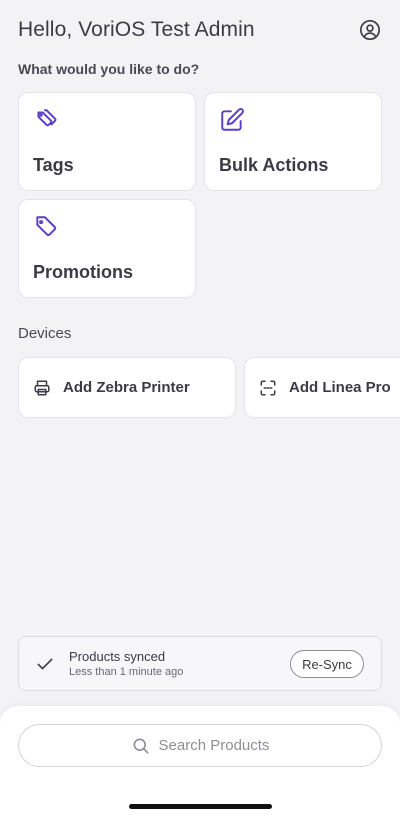 This screenshot has height=816, width=400. I want to click on edit-icon, so click(232, 119).